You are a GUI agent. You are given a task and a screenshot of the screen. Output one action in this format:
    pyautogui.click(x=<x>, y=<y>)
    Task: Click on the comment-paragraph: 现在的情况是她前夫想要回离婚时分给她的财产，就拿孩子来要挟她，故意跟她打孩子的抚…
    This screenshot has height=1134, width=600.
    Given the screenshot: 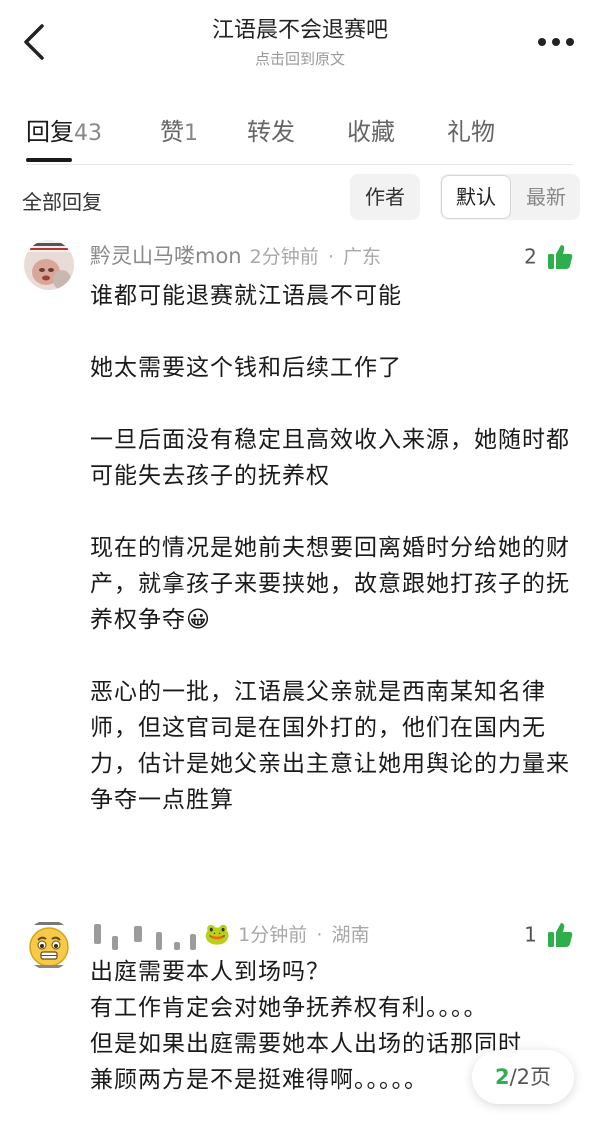 What is the action you would take?
    pyautogui.click(x=330, y=584)
    